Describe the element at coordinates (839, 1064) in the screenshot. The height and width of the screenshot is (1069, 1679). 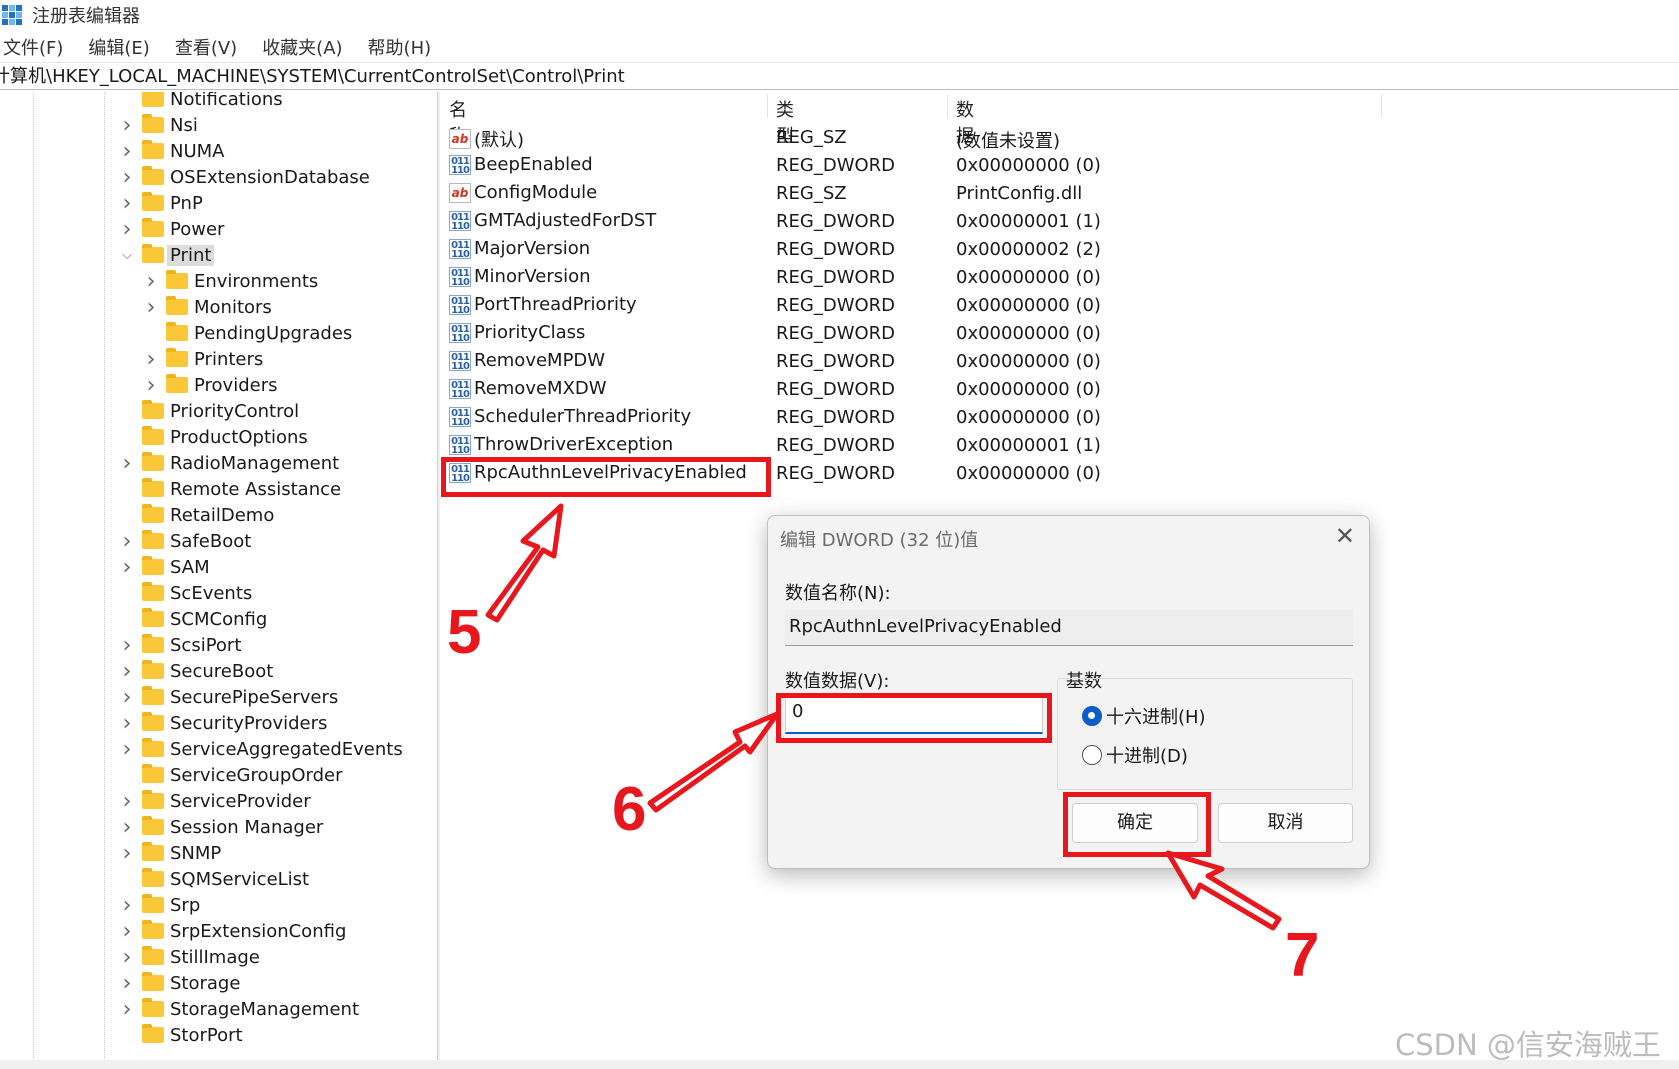
I see `horizontal-scrollbar` at that location.